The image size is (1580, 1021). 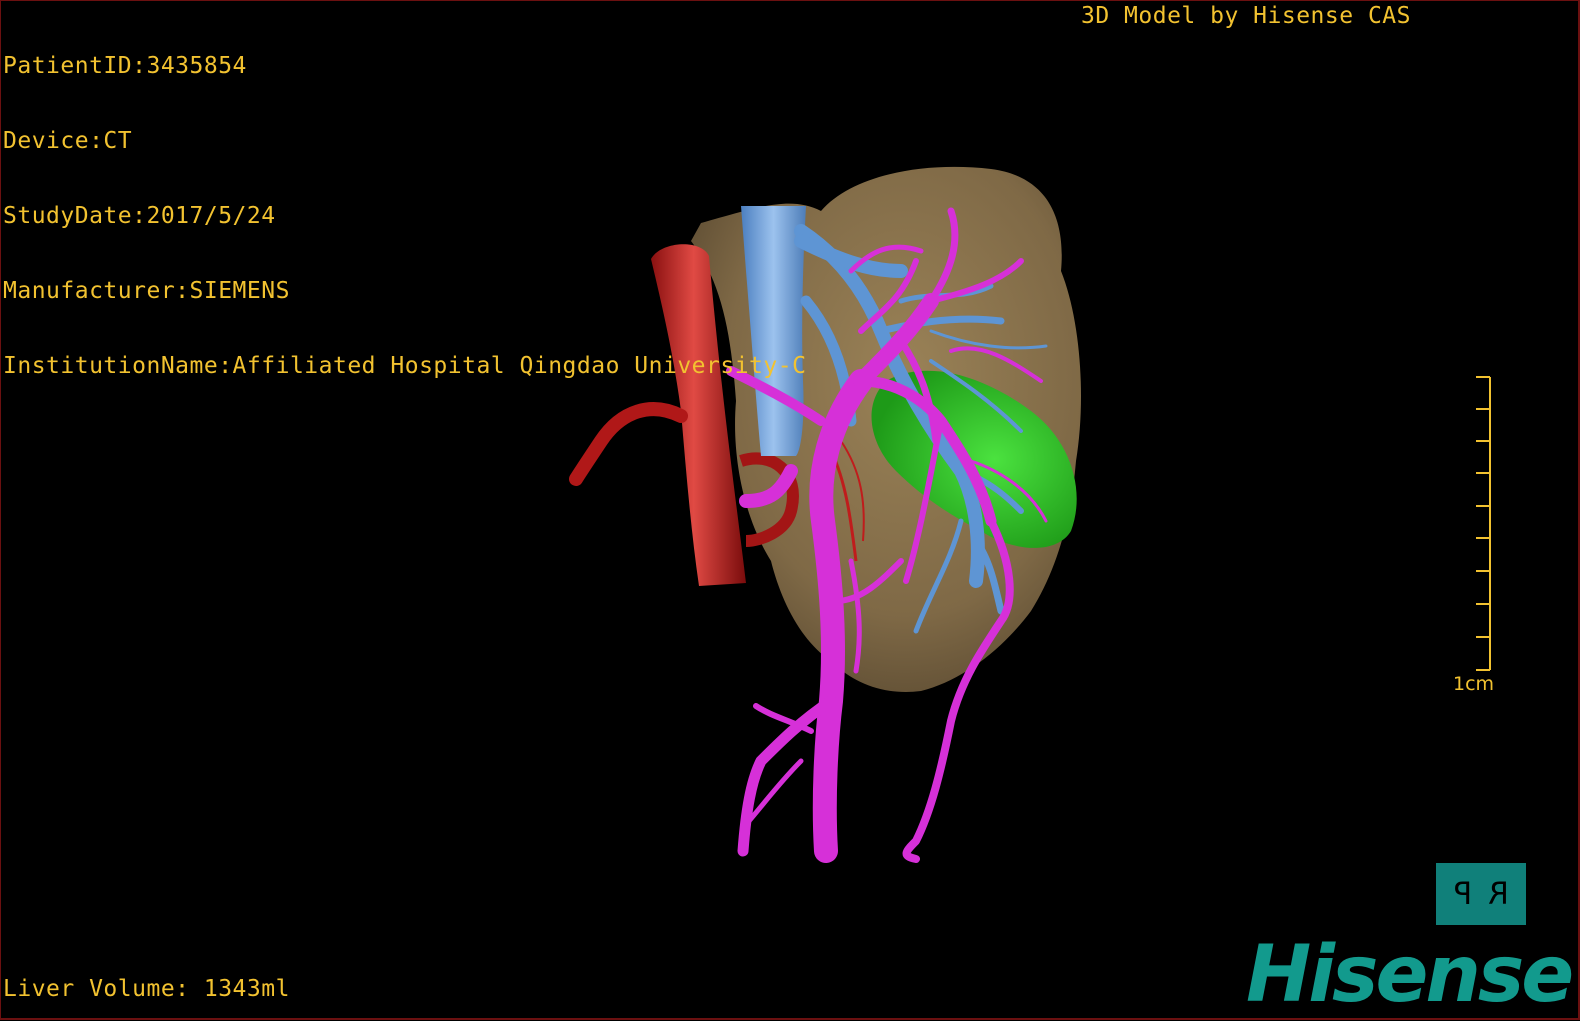 What do you see at coordinates (125, 66) in the screenshot?
I see `patient-id: PatientID:3435854` at bounding box center [125, 66].